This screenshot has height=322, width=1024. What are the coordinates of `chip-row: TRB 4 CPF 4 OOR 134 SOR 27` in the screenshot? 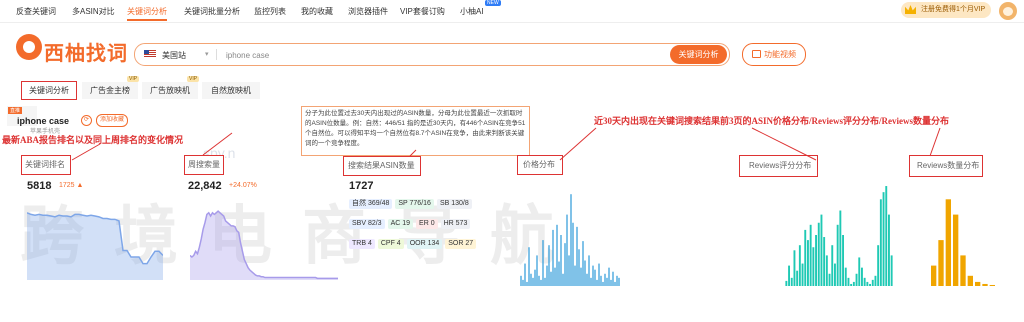 It's located at (431, 244).